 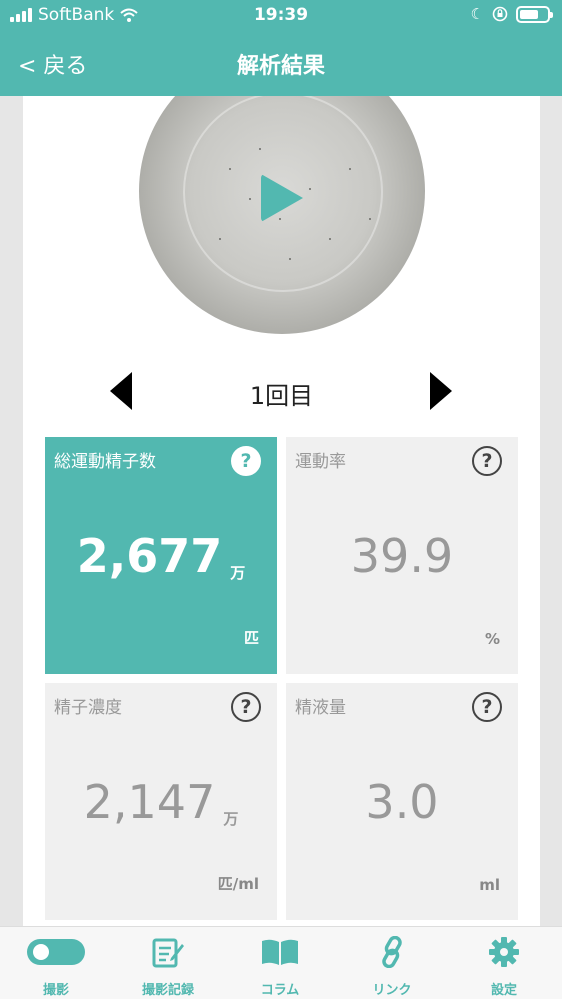 I want to click on toggle-icon, so click(x=56, y=952).